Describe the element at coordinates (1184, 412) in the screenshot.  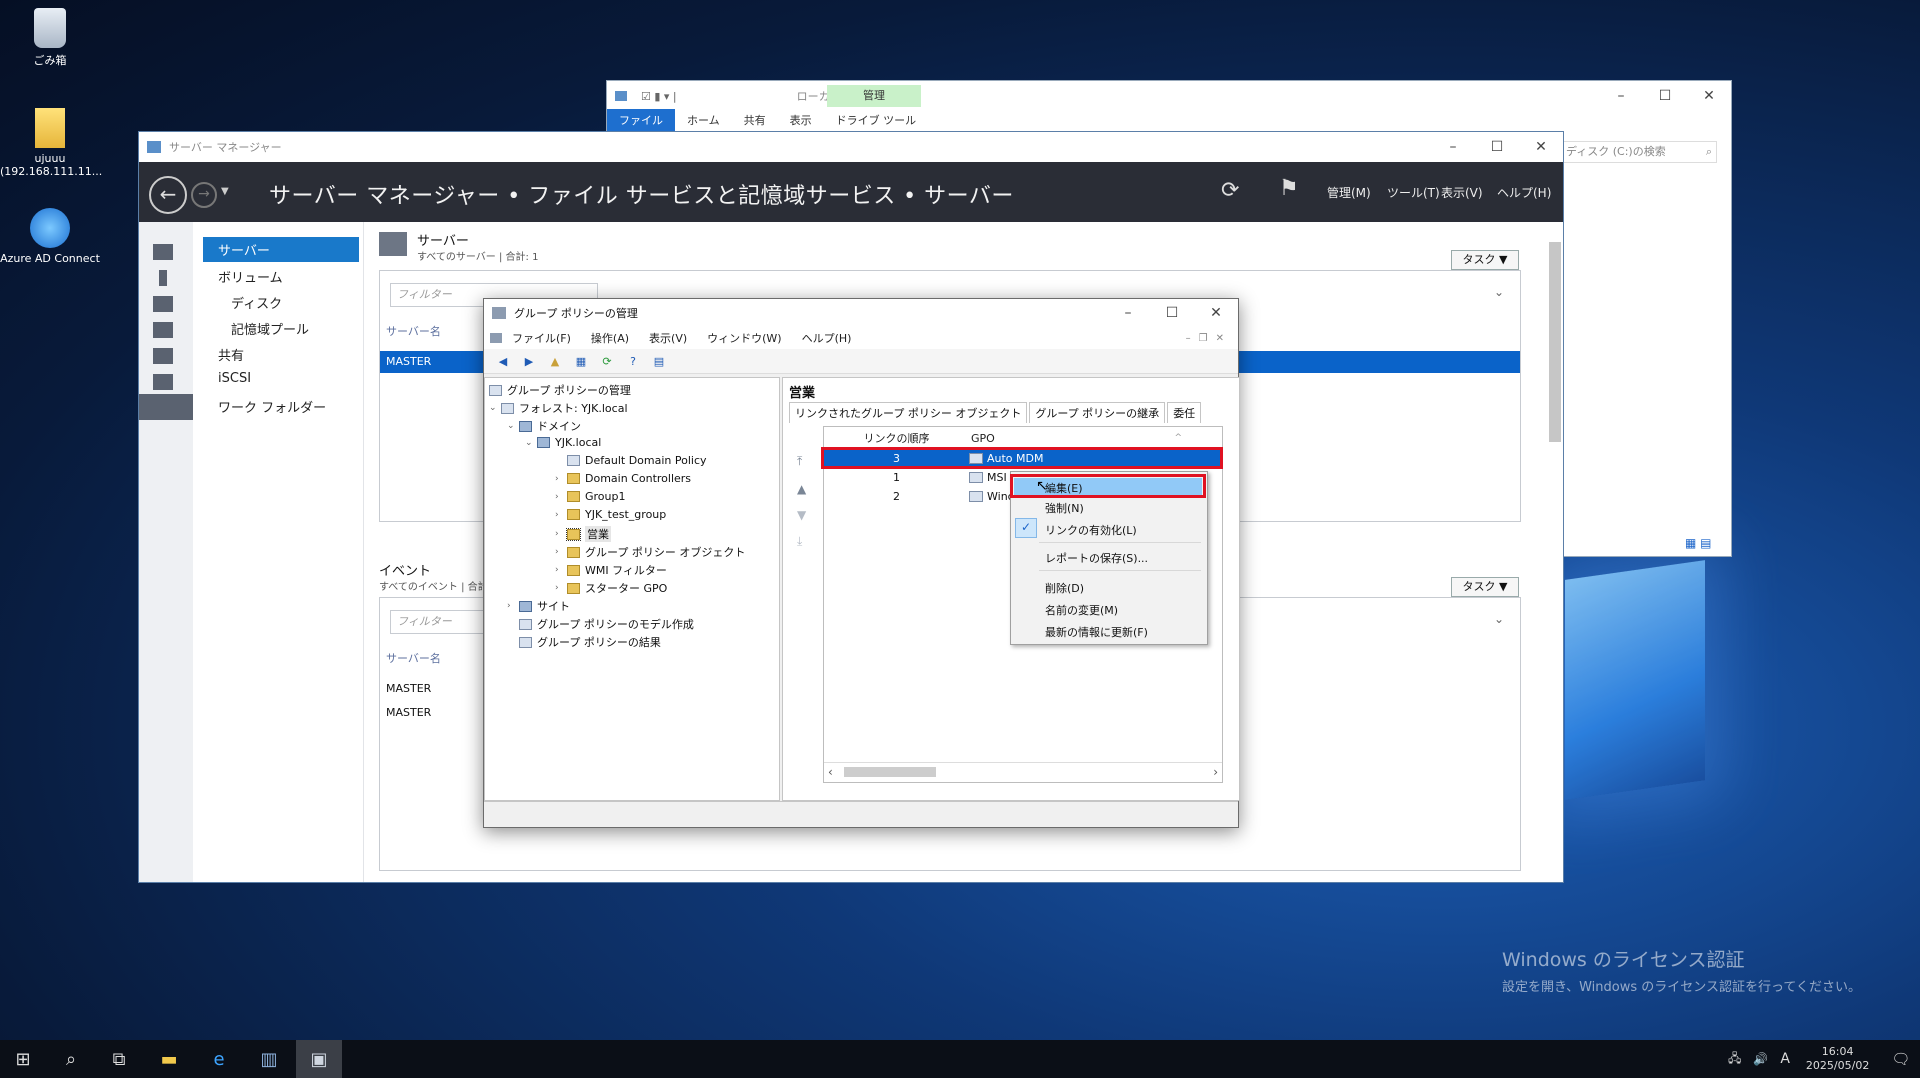
I see `tab-delegation: 委任` at that location.